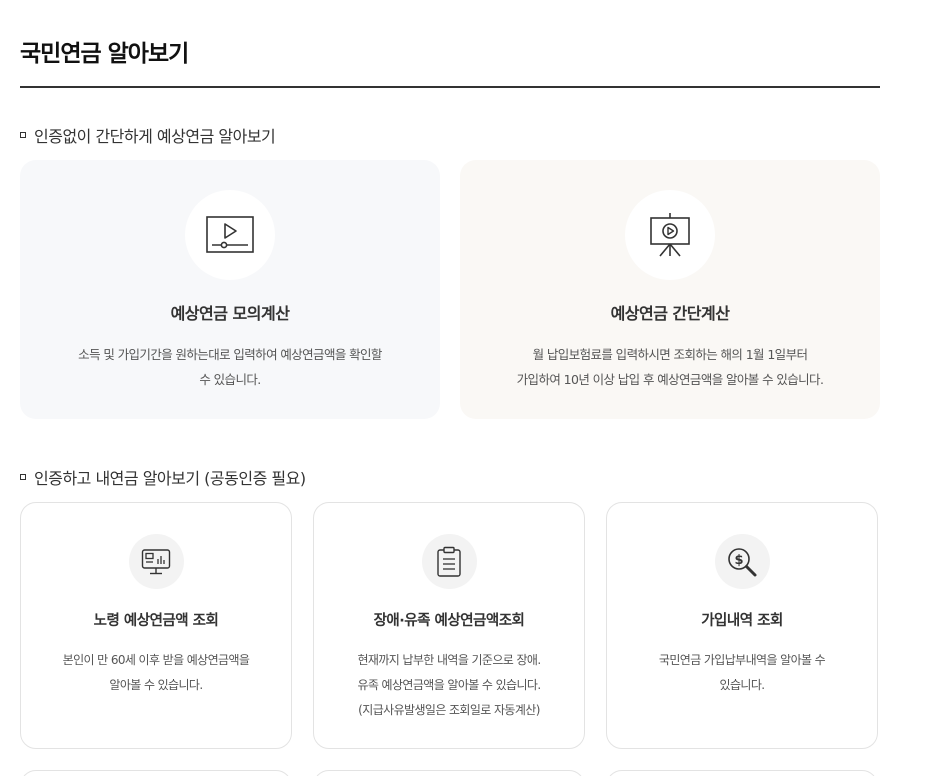  I want to click on section-heading-with-auth: 인증하고 내연금 알아보기 (공동인증 필요), so click(163, 477).